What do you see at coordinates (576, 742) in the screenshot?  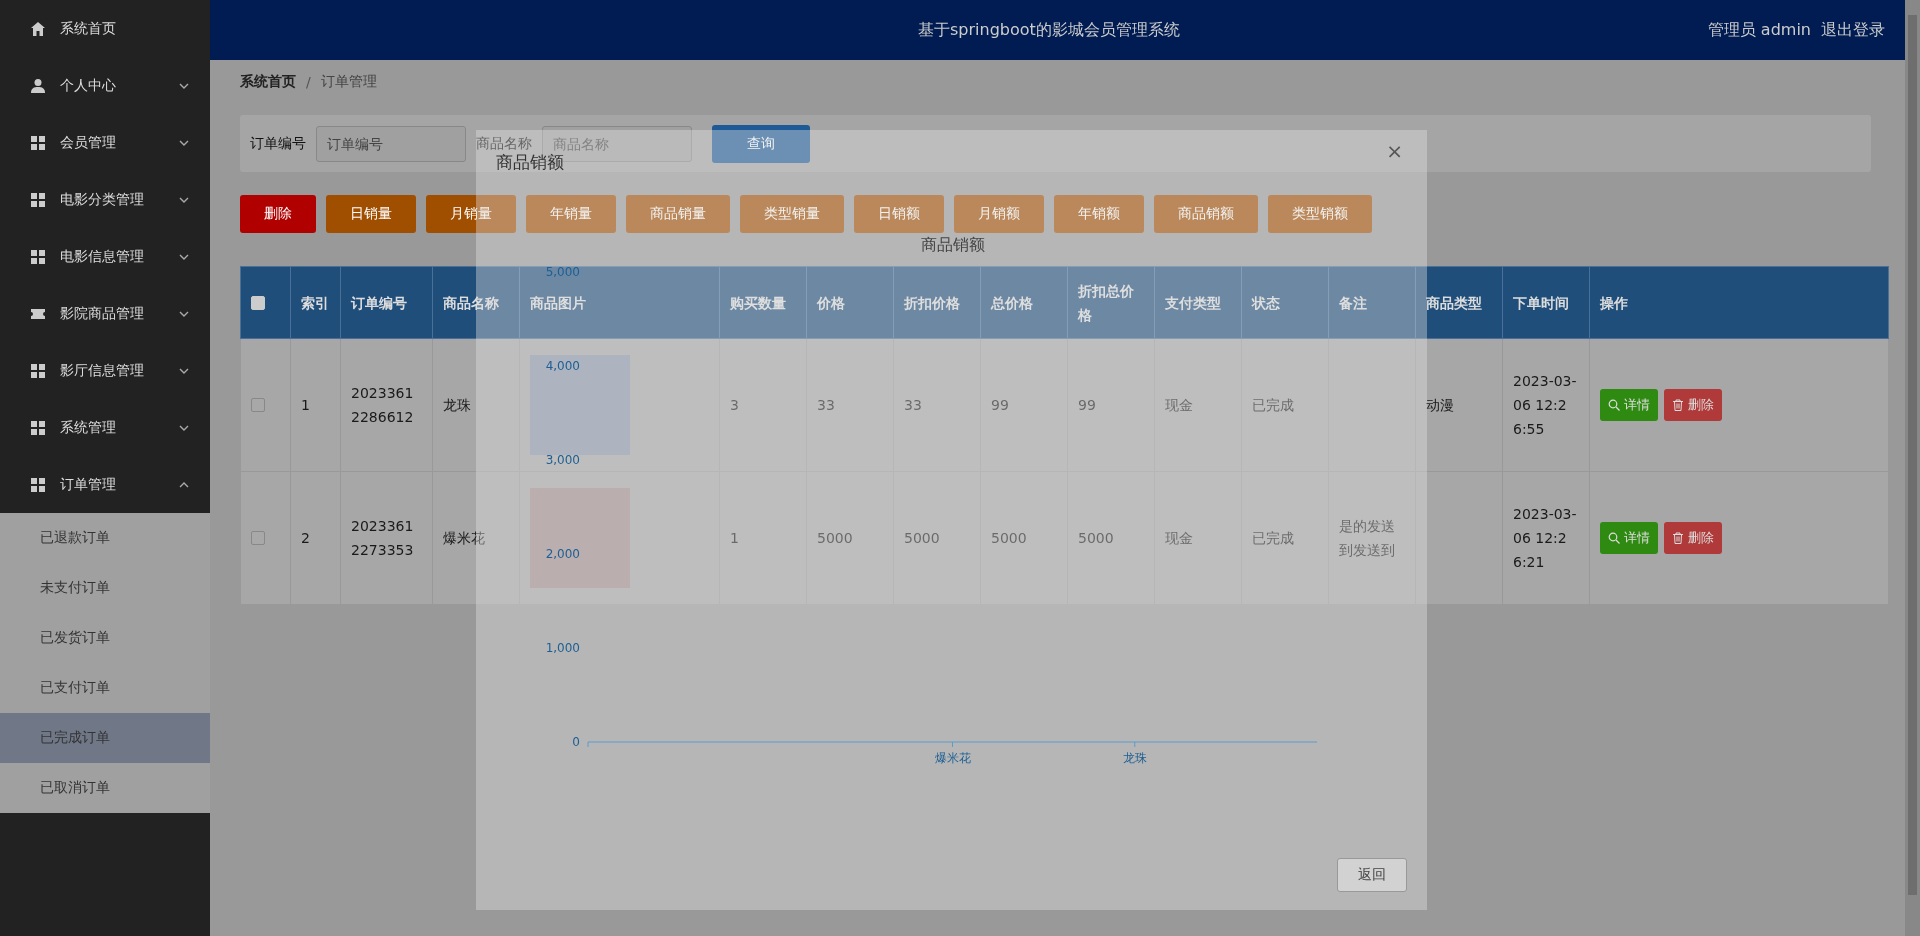 I see `y-axis-label: 0` at bounding box center [576, 742].